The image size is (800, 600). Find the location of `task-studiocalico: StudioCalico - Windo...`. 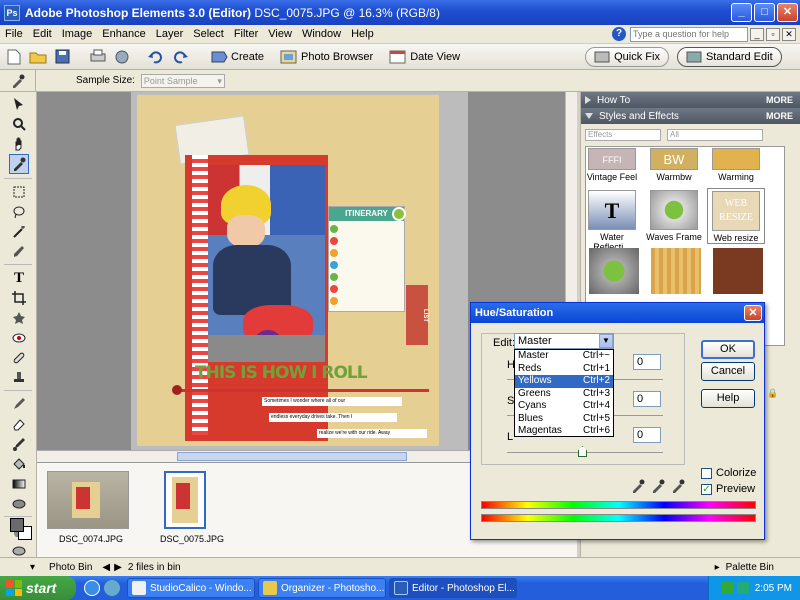

task-studiocalico: StudioCalico - Windo... is located at coordinates (191, 588).